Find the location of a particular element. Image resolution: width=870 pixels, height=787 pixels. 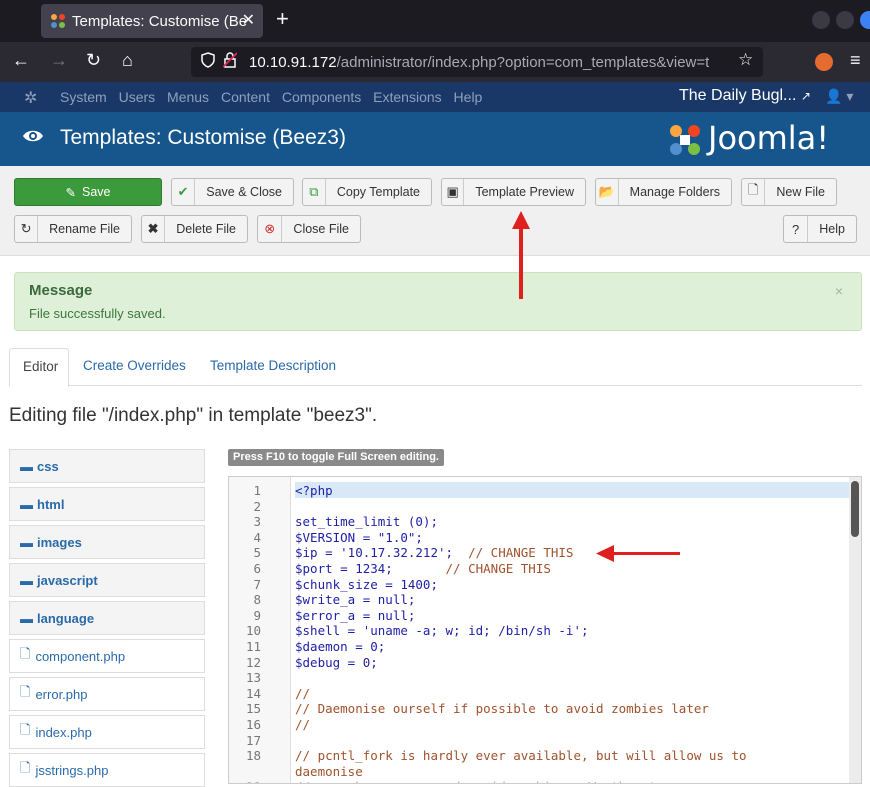

close-window-button is located at coordinates (865, 20).